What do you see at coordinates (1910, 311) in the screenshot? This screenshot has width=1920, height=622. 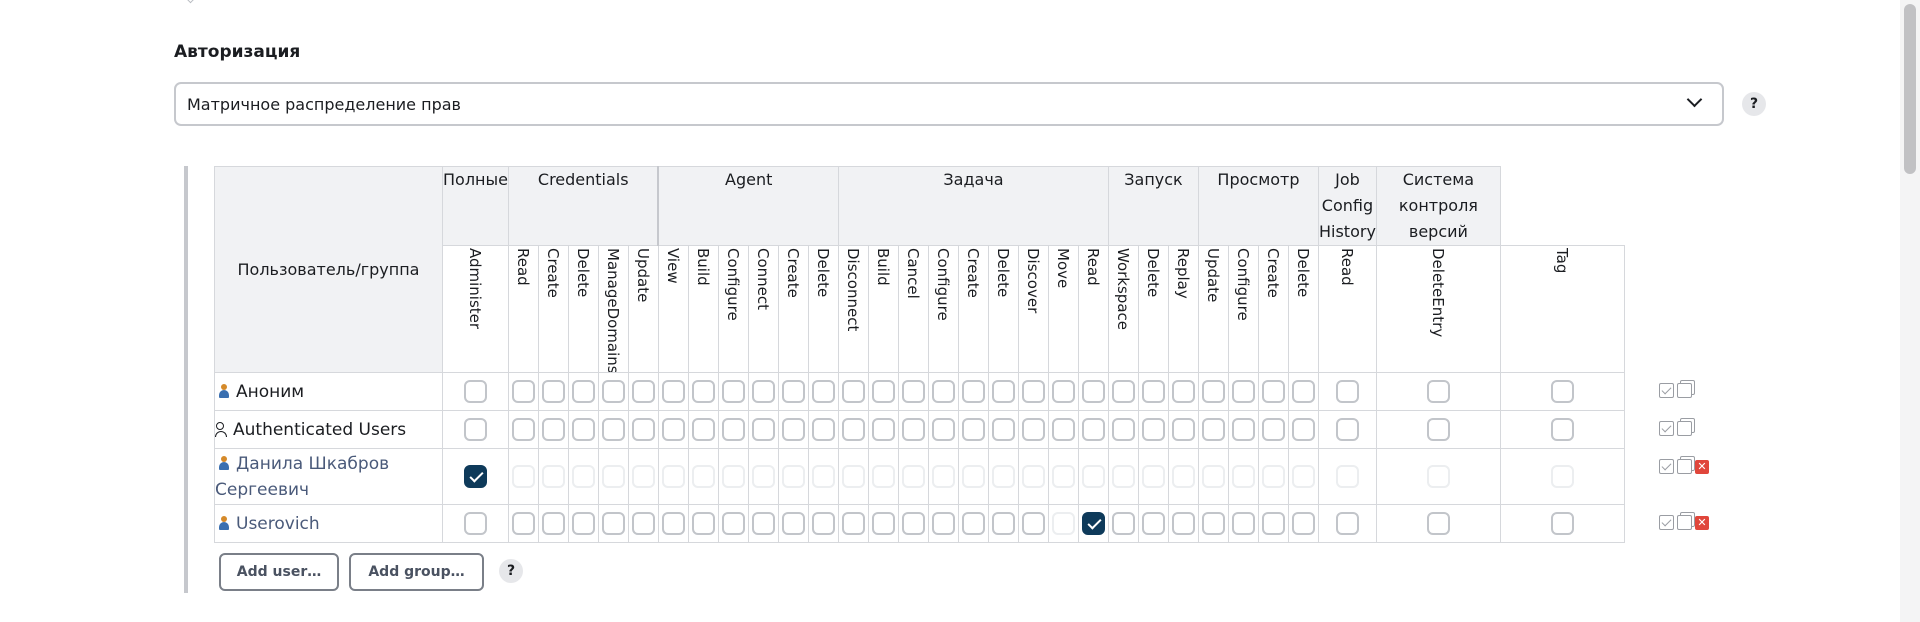 I see `scrollbar` at bounding box center [1910, 311].